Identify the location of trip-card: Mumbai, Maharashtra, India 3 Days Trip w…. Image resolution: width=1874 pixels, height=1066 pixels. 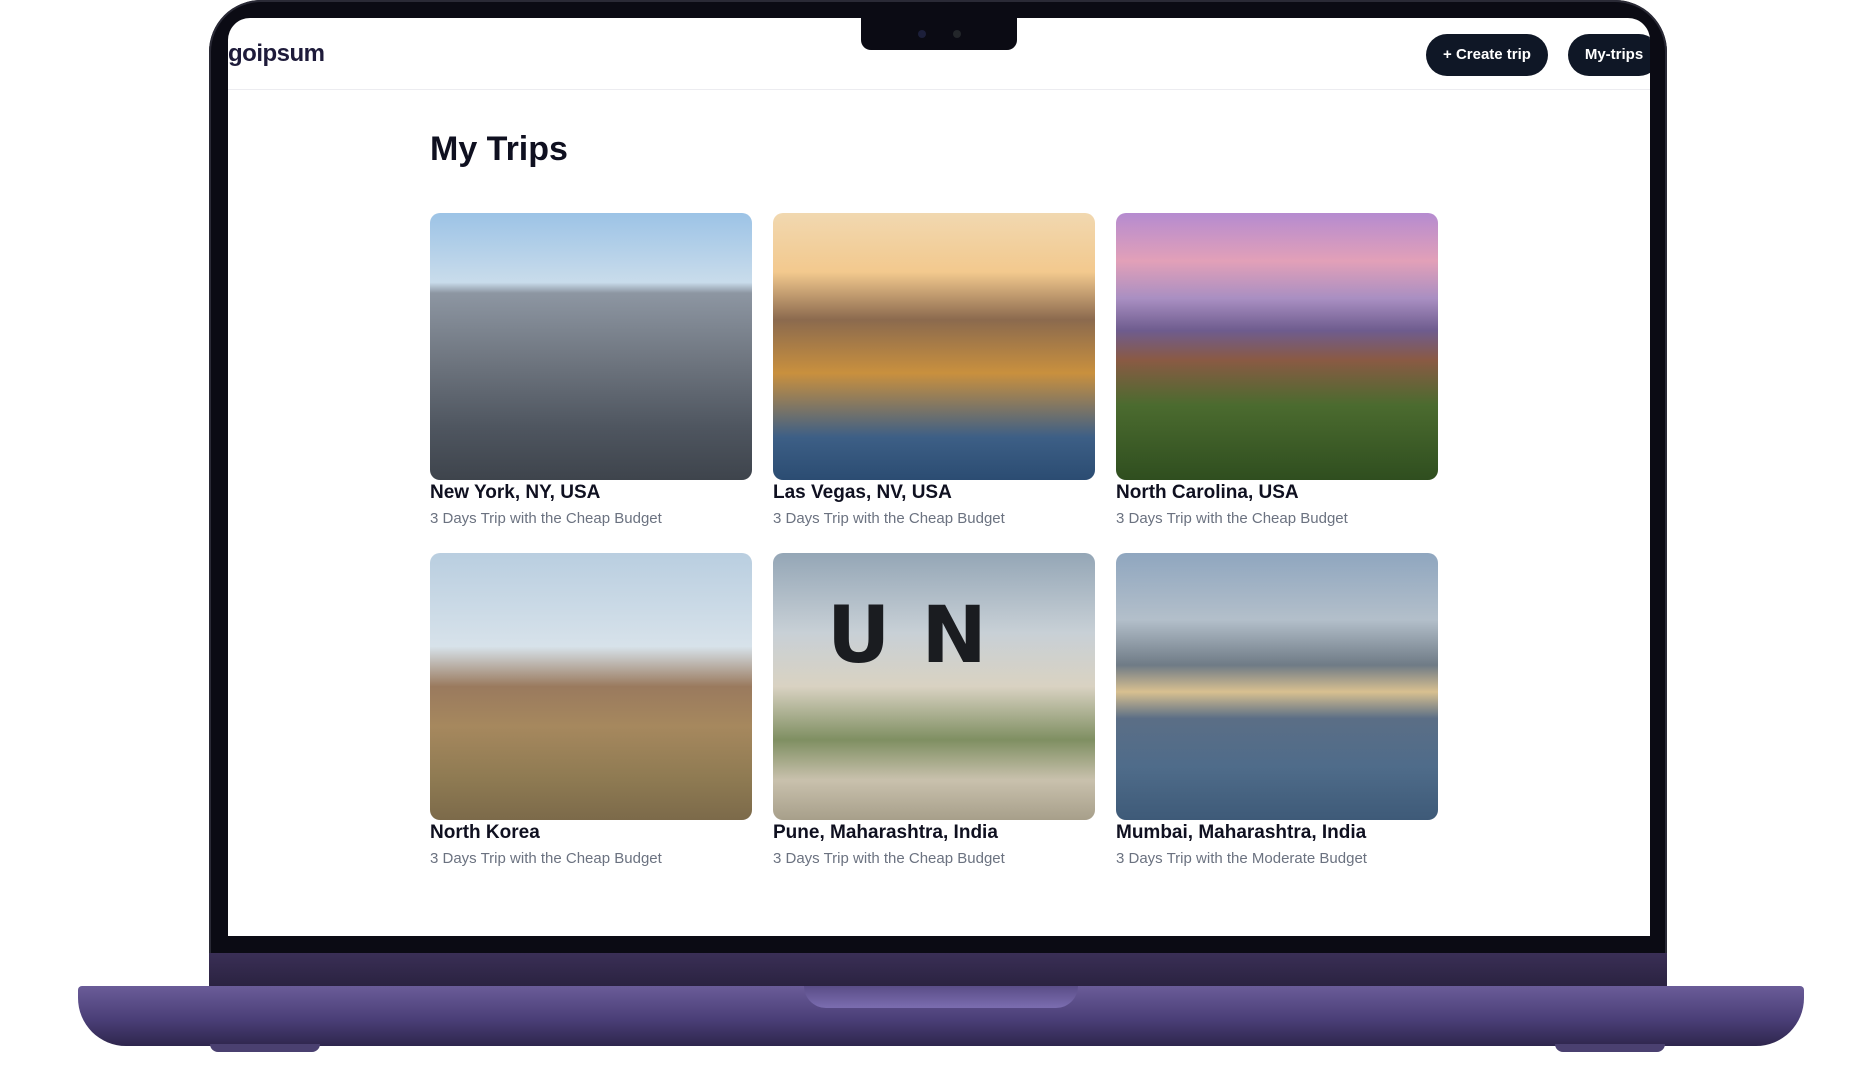
(1277, 718).